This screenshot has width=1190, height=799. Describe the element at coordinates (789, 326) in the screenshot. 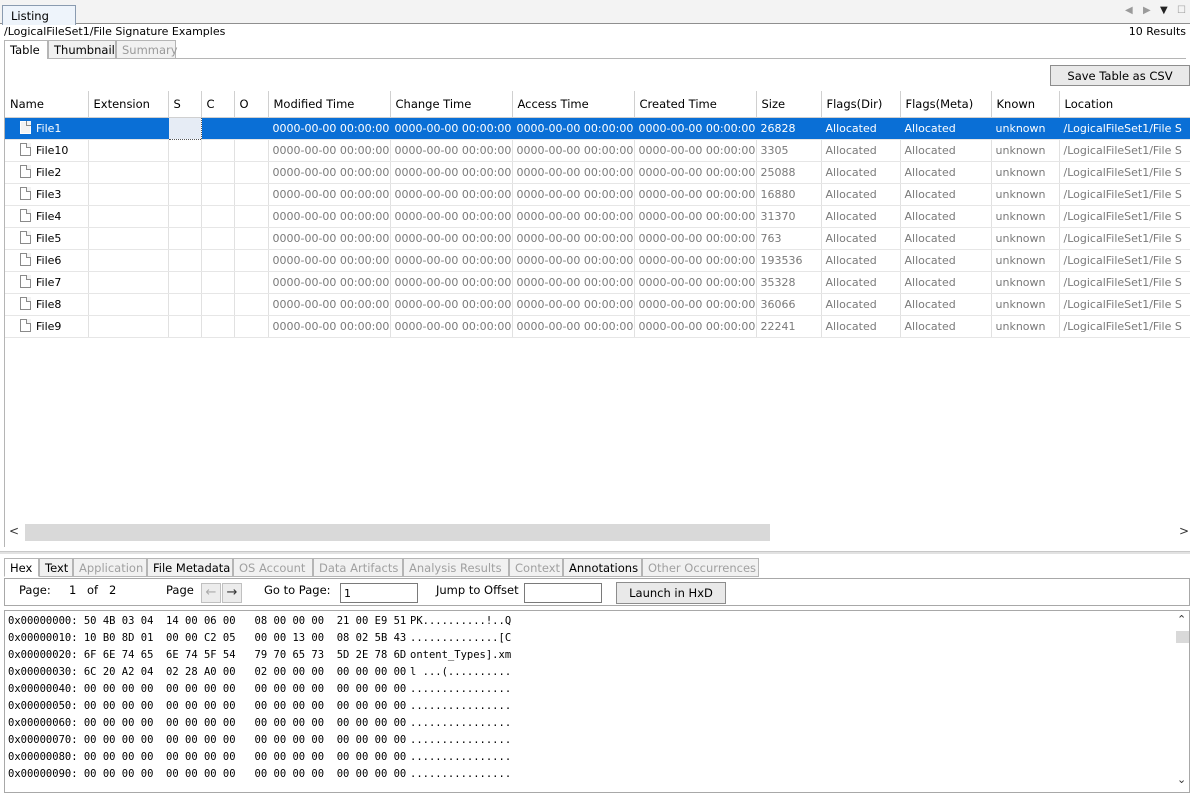

I see `cell-size: 22241` at that location.